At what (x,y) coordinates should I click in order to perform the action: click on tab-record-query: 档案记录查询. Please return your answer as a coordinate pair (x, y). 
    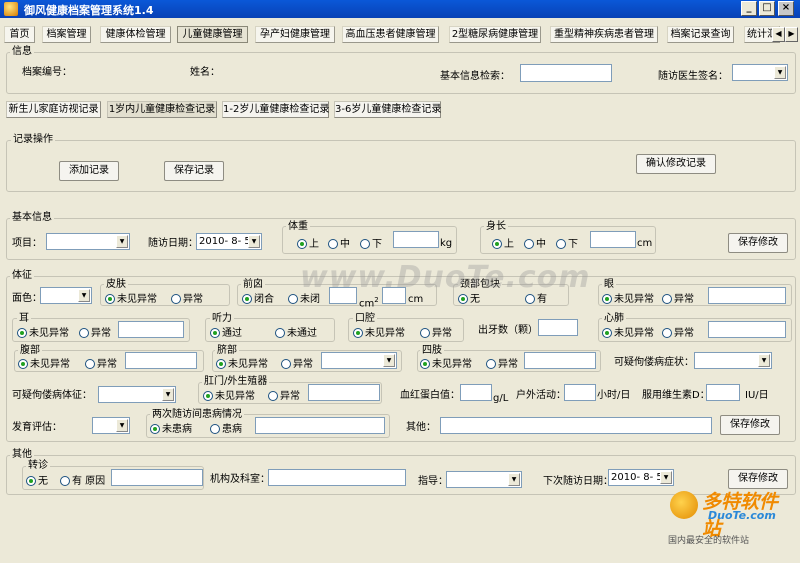
    Looking at the image, I should click on (700, 34).